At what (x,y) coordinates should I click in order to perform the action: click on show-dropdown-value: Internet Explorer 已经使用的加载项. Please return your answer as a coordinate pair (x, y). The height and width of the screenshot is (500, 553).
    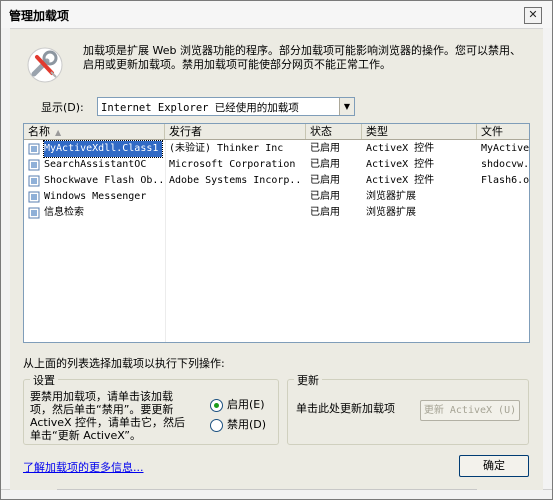
    Looking at the image, I should click on (200, 108).